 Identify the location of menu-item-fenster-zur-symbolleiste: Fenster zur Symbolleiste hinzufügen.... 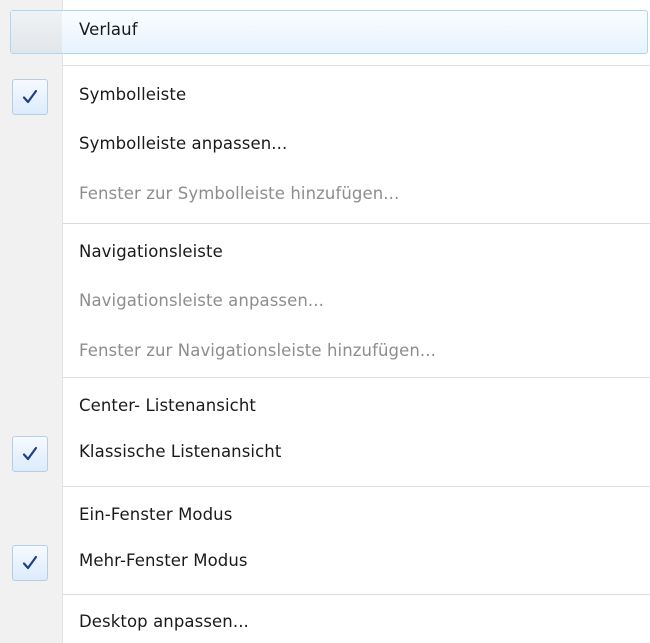
(325, 196).